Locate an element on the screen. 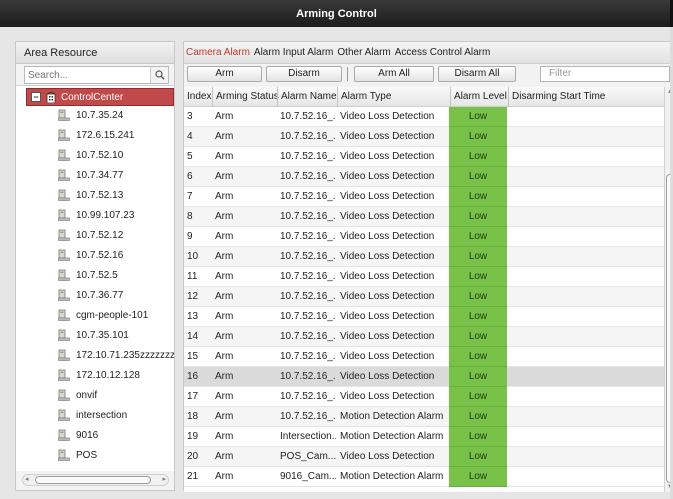 The height and width of the screenshot is (499, 673). cell-index: 13 is located at coordinates (193, 316).